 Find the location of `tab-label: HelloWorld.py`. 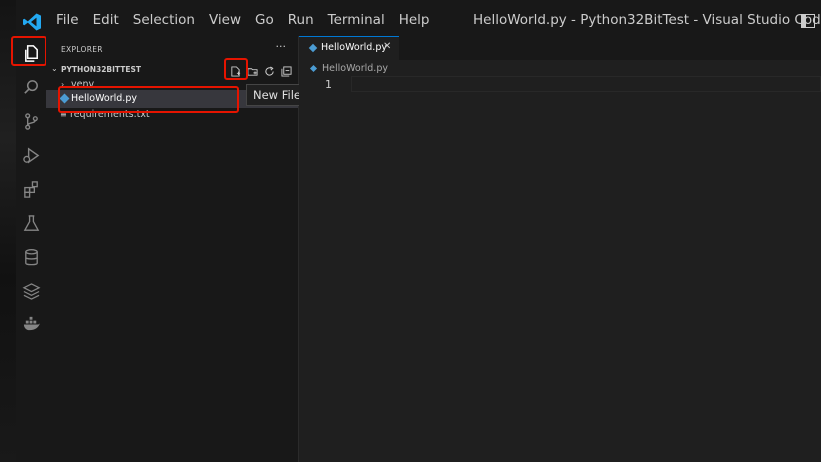

tab-label: HelloWorld.py is located at coordinates (354, 47).